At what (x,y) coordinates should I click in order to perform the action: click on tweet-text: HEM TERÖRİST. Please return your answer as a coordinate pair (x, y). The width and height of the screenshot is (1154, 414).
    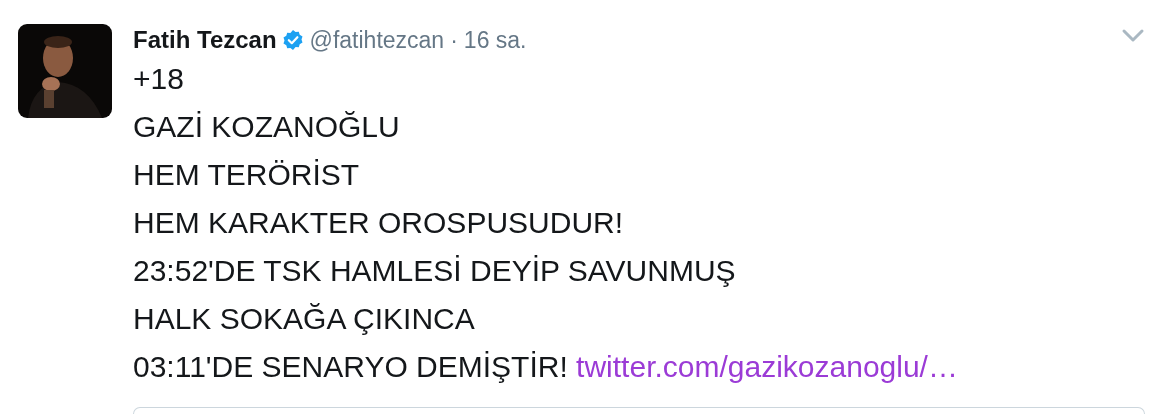
    Looking at the image, I should click on (247, 175).